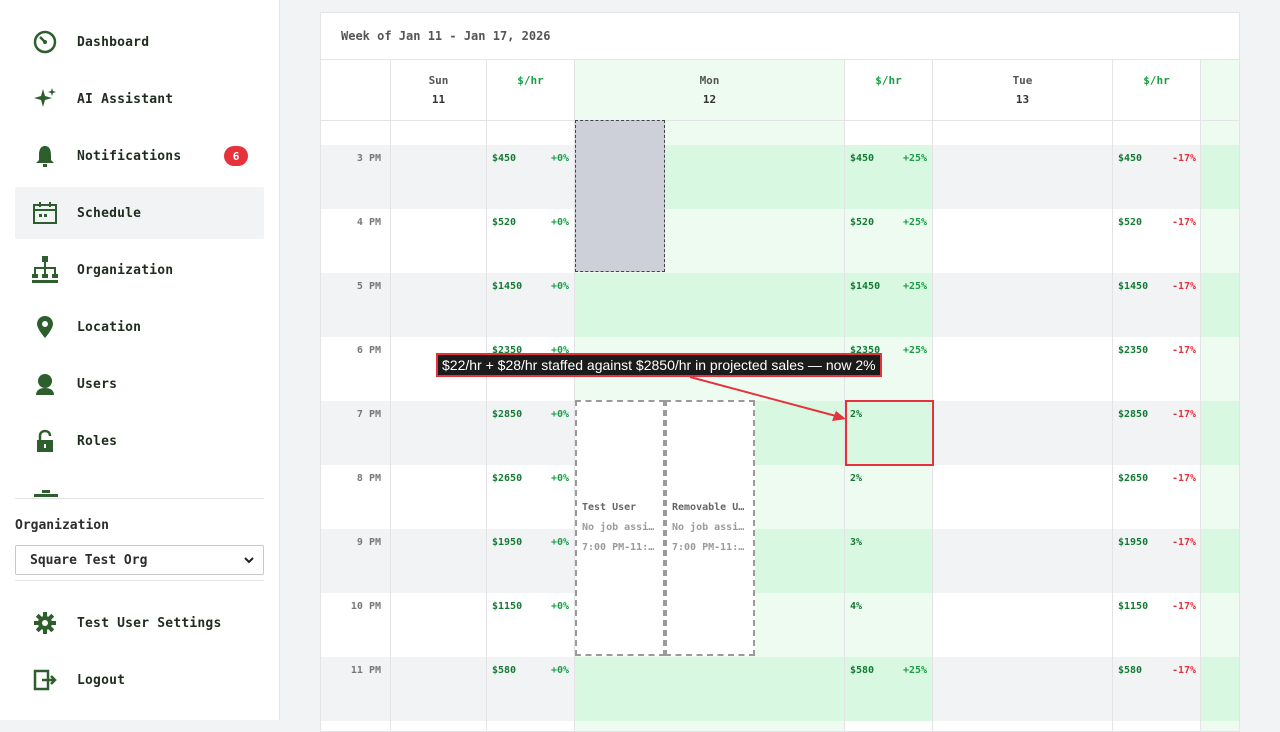  What do you see at coordinates (109, 213) in the screenshot?
I see `sidebar-item-label: Schedule` at bounding box center [109, 213].